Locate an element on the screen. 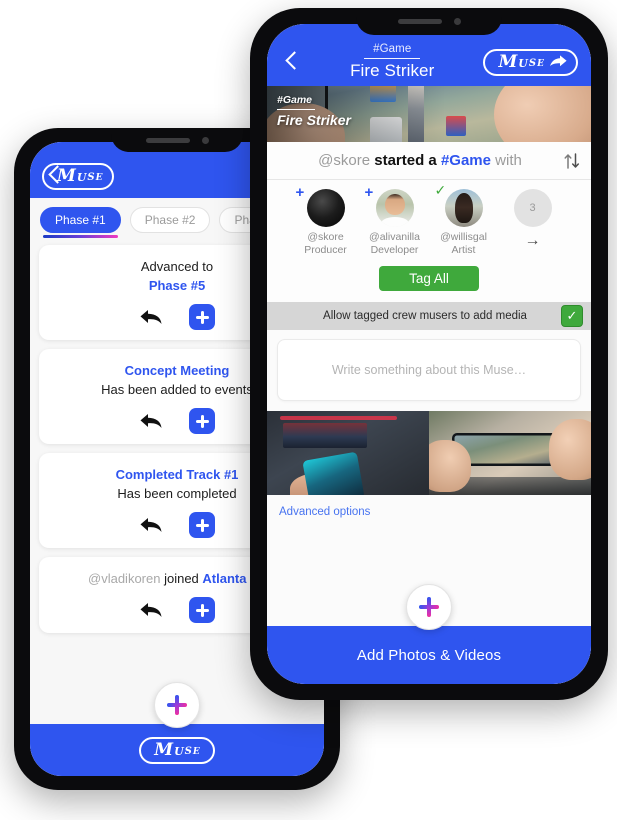  allow-media-row: Allow tagged crew musers to add media ✓ is located at coordinates (429, 316).